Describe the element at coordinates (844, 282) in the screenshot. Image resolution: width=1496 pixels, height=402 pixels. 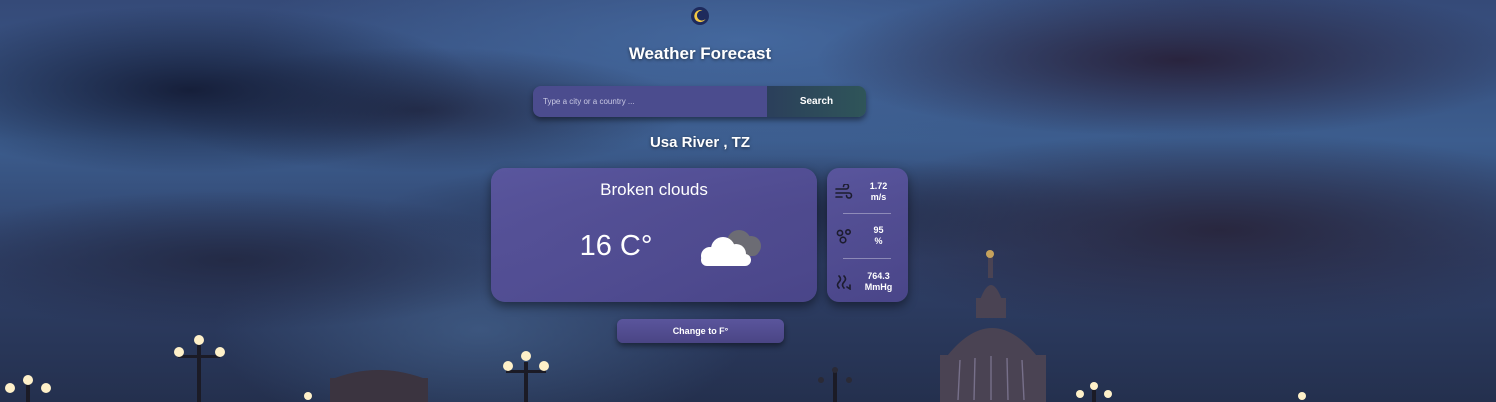
I see `pressure-icon` at that location.